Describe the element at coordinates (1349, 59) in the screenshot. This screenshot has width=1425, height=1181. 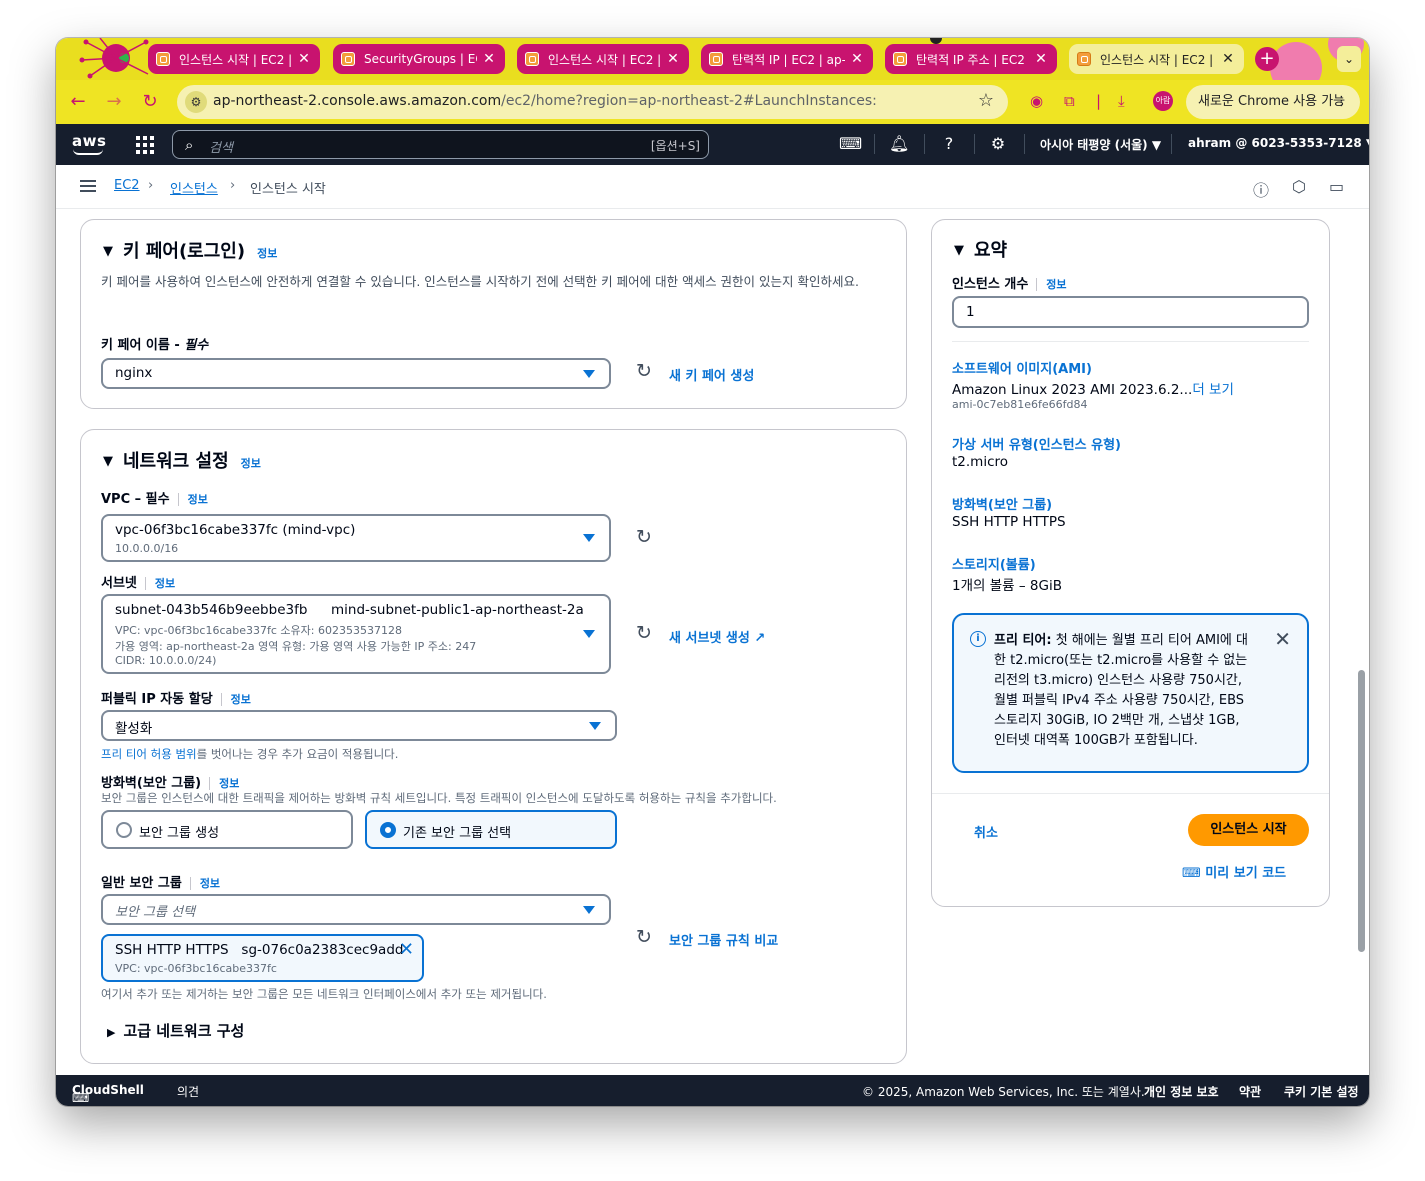
I see `tab-search-chevron-icon: ⌄` at that location.